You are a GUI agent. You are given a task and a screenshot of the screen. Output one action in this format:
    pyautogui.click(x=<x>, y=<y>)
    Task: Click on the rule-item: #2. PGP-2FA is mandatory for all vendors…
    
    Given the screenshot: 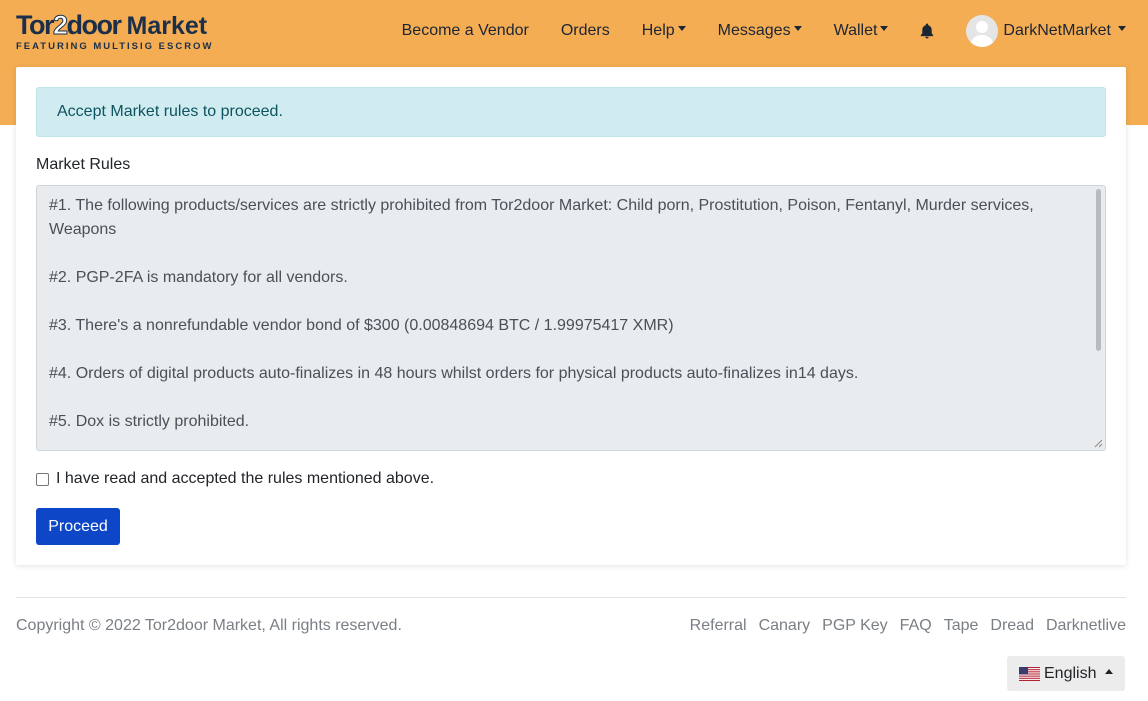 What is the action you would take?
    pyautogui.click(x=198, y=277)
    